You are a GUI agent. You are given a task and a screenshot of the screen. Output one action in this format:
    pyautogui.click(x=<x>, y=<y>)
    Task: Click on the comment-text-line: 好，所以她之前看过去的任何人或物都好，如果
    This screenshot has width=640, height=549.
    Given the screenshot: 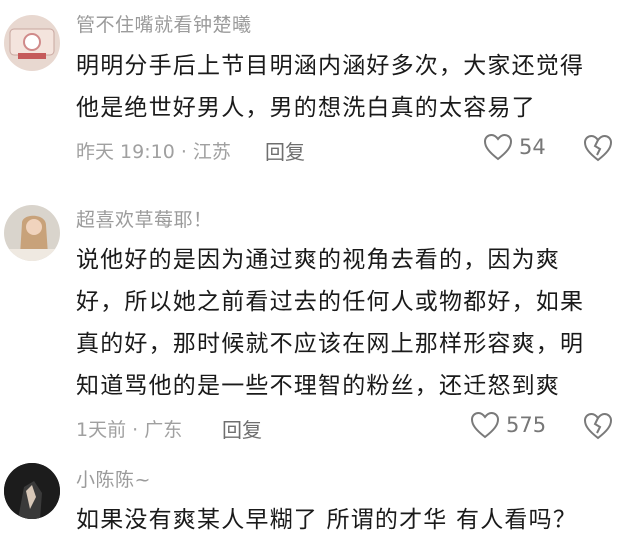 What is the action you would take?
    pyautogui.click(x=330, y=302)
    